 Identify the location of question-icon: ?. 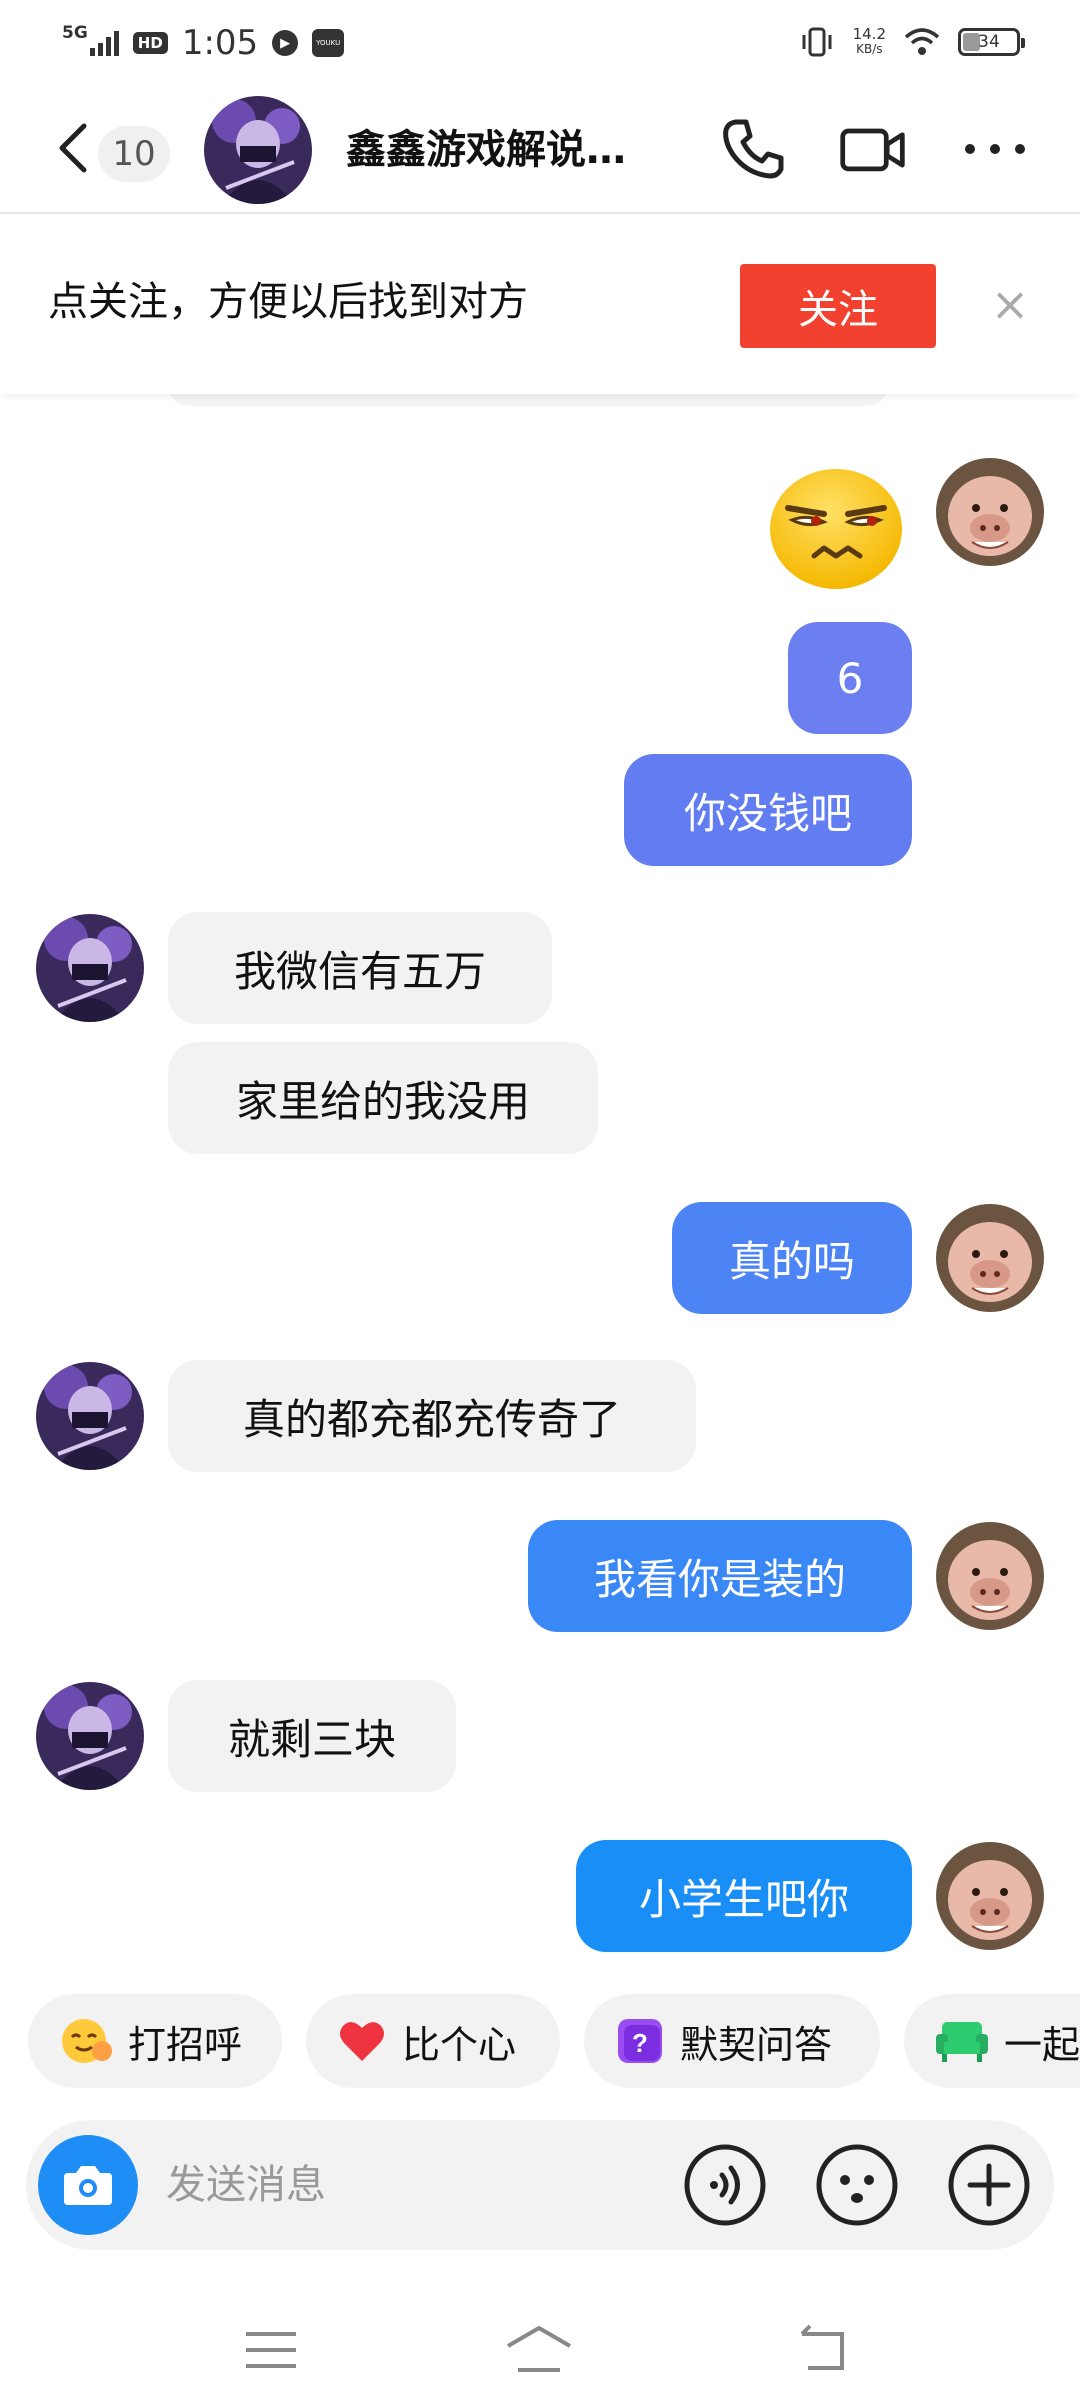
(640, 2041).